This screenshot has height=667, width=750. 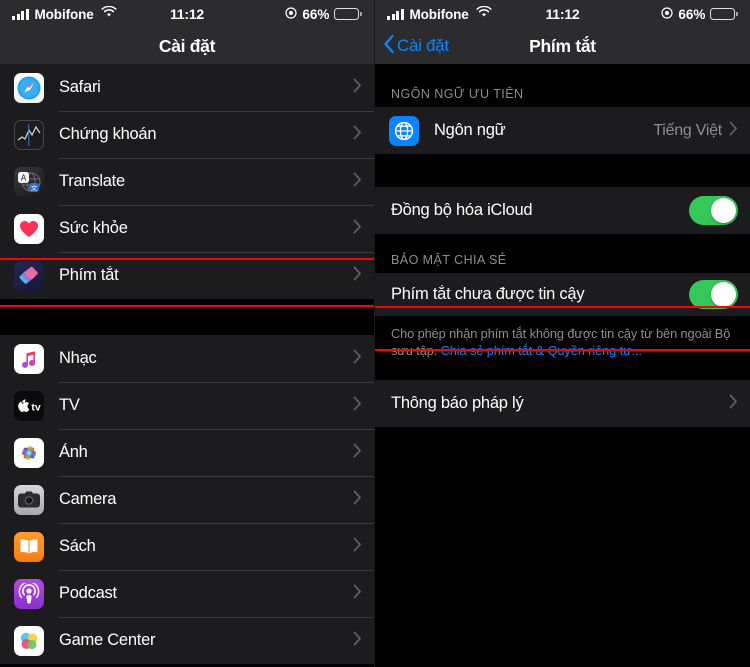 I want to click on sidebar-item-camera: Camera, so click(x=187, y=499).